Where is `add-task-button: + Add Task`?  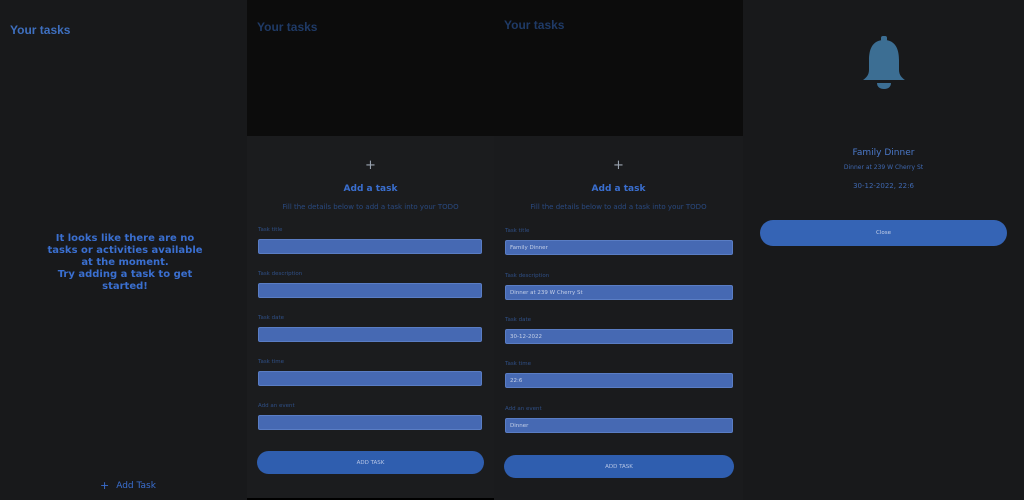 add-task-button: + Add Task is located at coordinates (128, 485).